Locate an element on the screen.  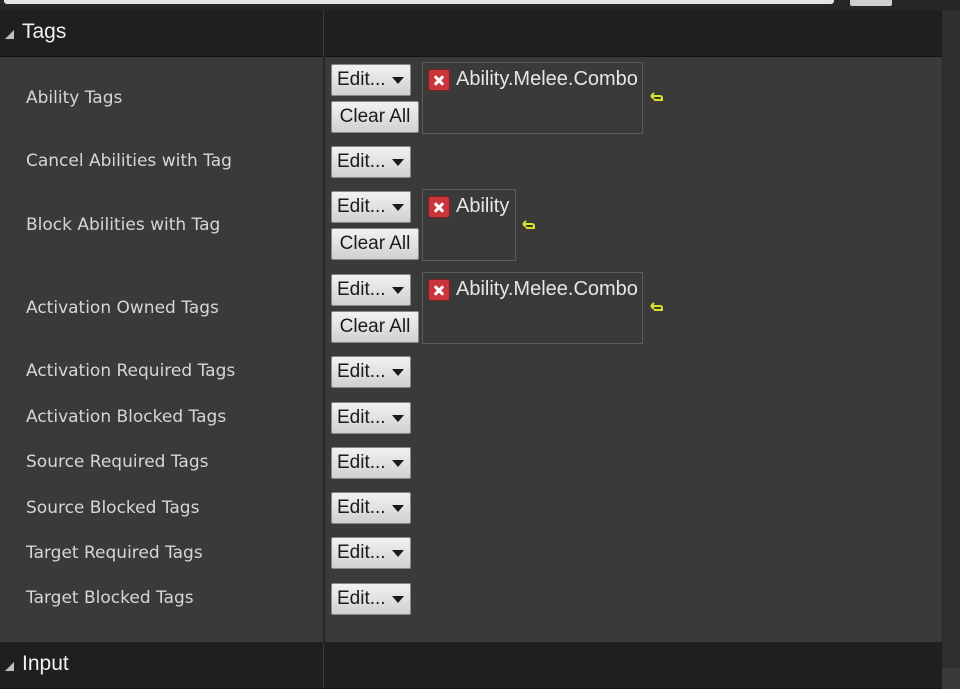
row-label-activation-required: Activation Required Tags is located at coordinates (131, 371).